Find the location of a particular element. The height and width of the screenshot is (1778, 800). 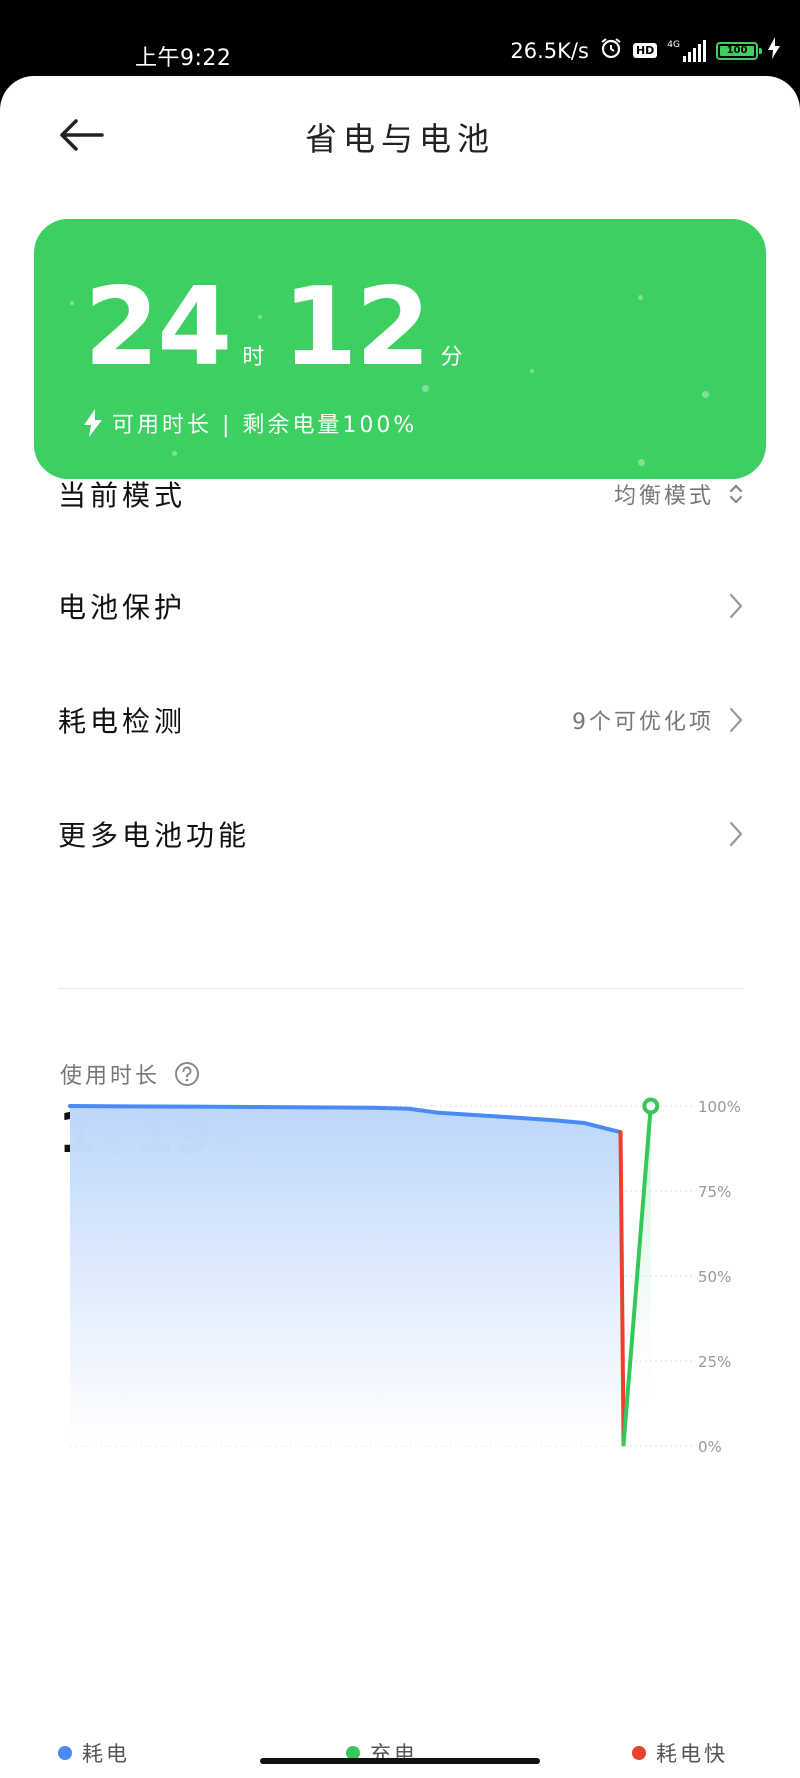

legend-item-fast-drain: 耗电快 is located at coordinates (680, 1753).